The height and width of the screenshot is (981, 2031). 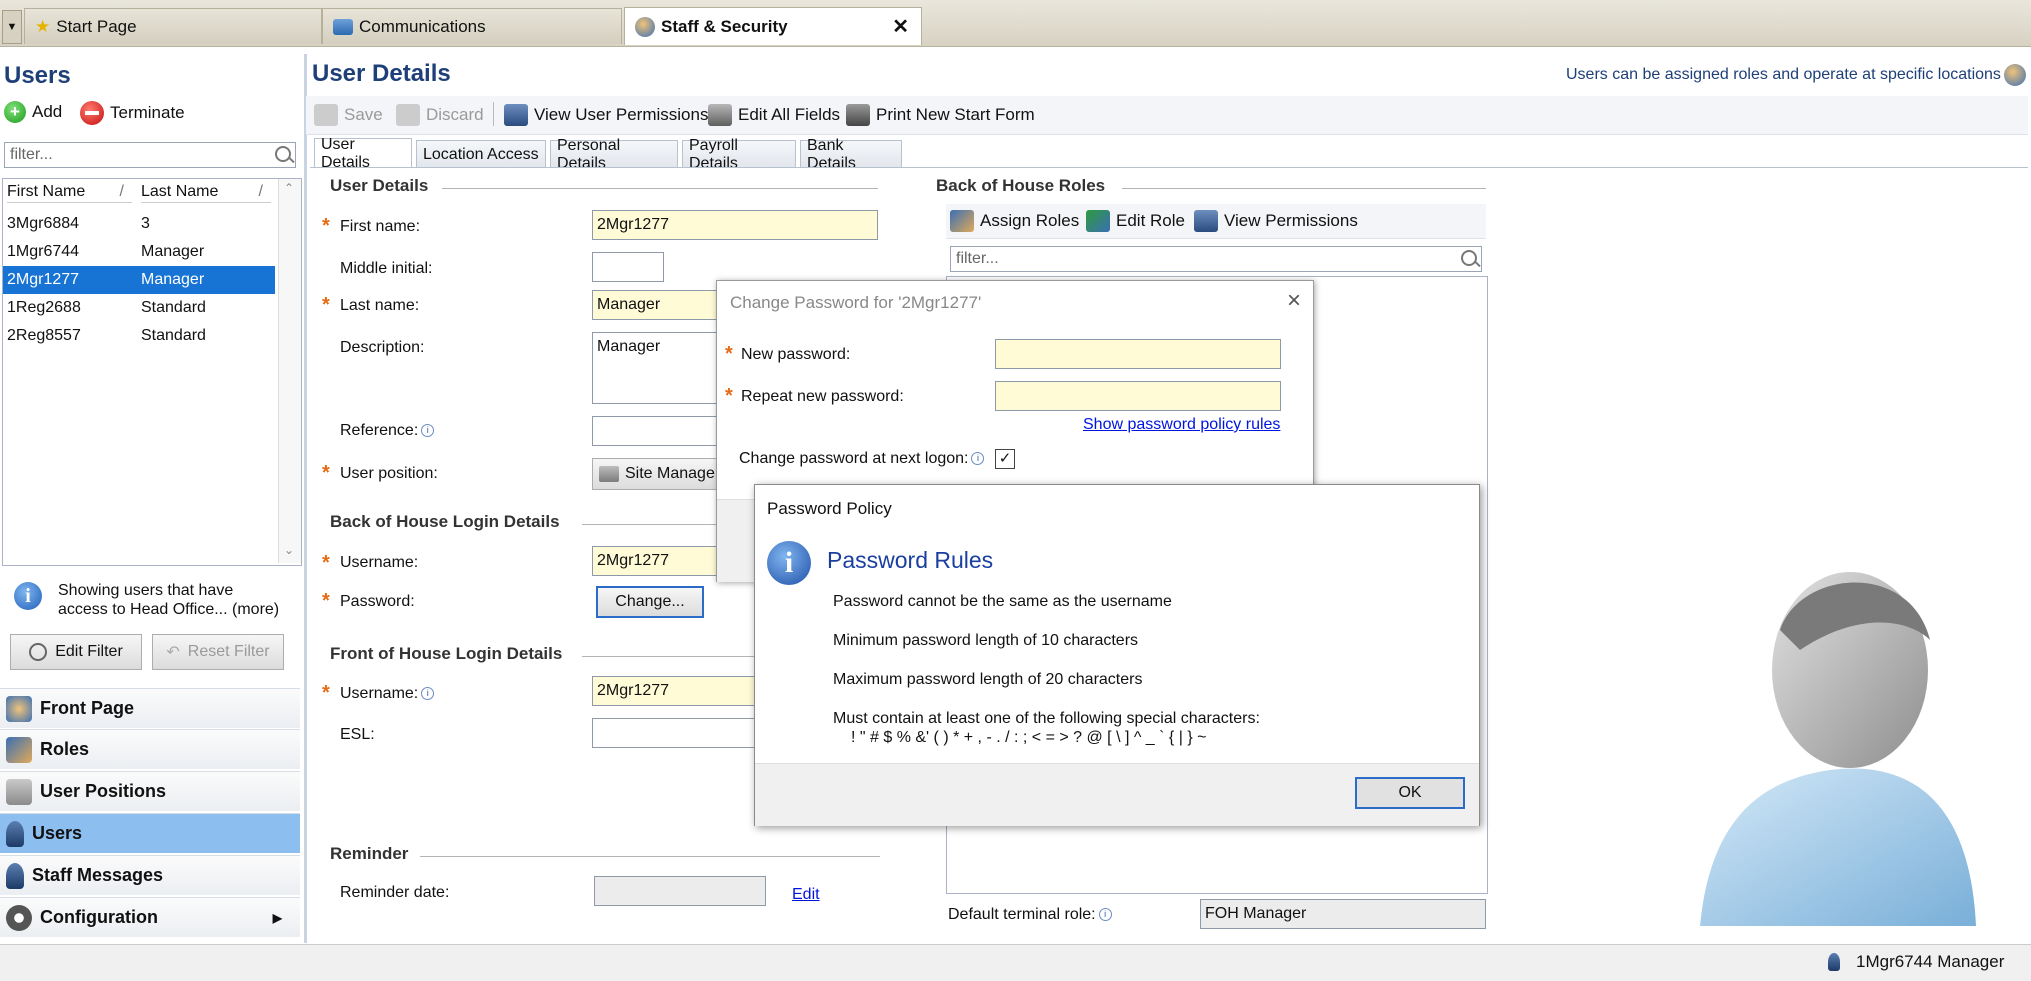 What do you see at coordinates (1181, 425) in the screenshot?
I see `show-password-policy-link: Show password policy rules` at bounding box center [1181, 425].